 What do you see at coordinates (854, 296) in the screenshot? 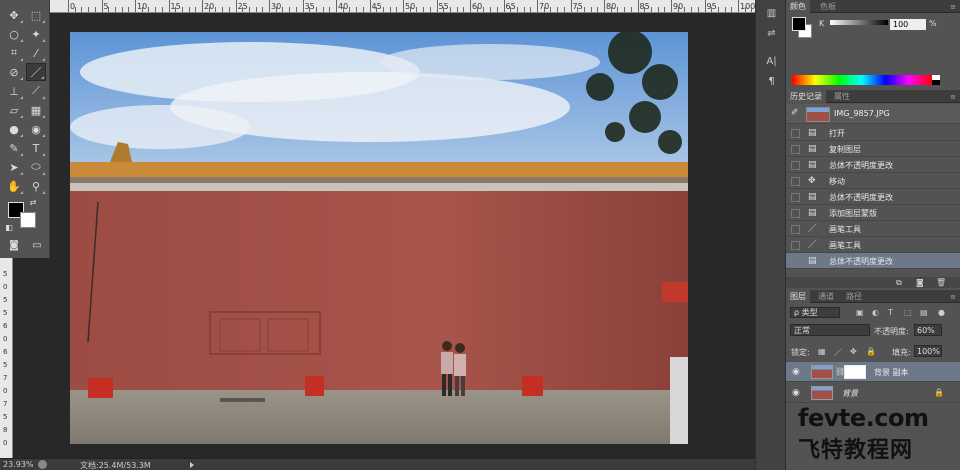
I see `tab-paths: 路径` at bounding box center [854, 296].